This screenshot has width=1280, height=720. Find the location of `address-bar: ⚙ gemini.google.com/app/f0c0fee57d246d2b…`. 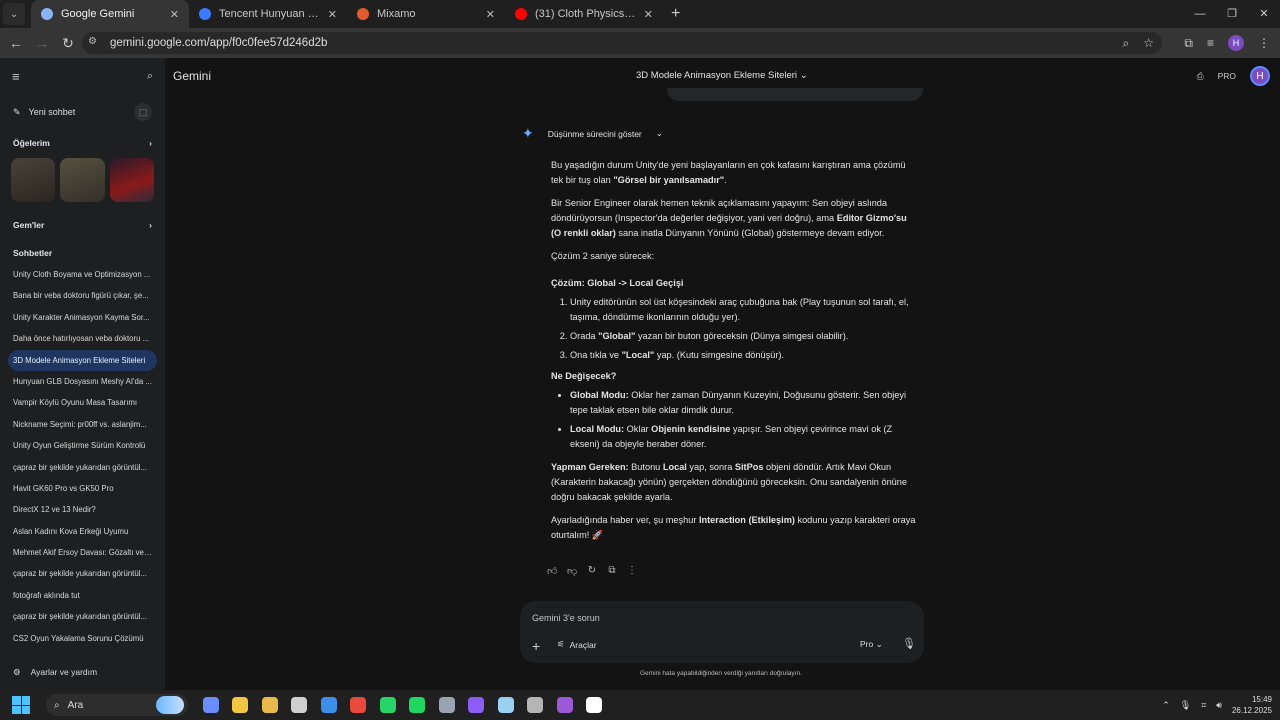

address-bar: ⚙ gemini.google.com/app/f0c0fee57d246d2b… is located at coordinates (622, 43).